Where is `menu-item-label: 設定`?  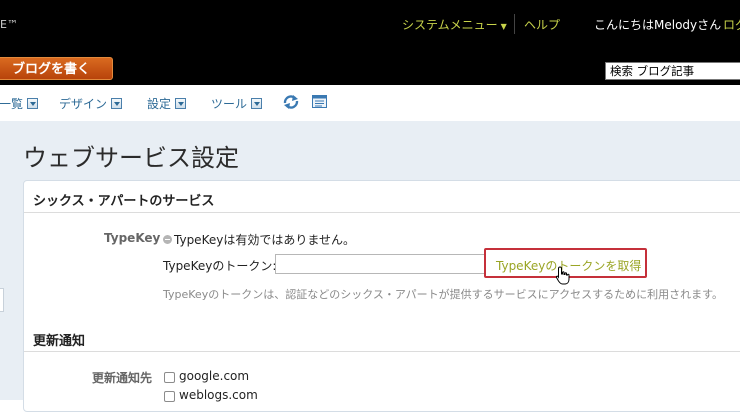 menu-item-label: 設定 is located at coordinates (159, 104).